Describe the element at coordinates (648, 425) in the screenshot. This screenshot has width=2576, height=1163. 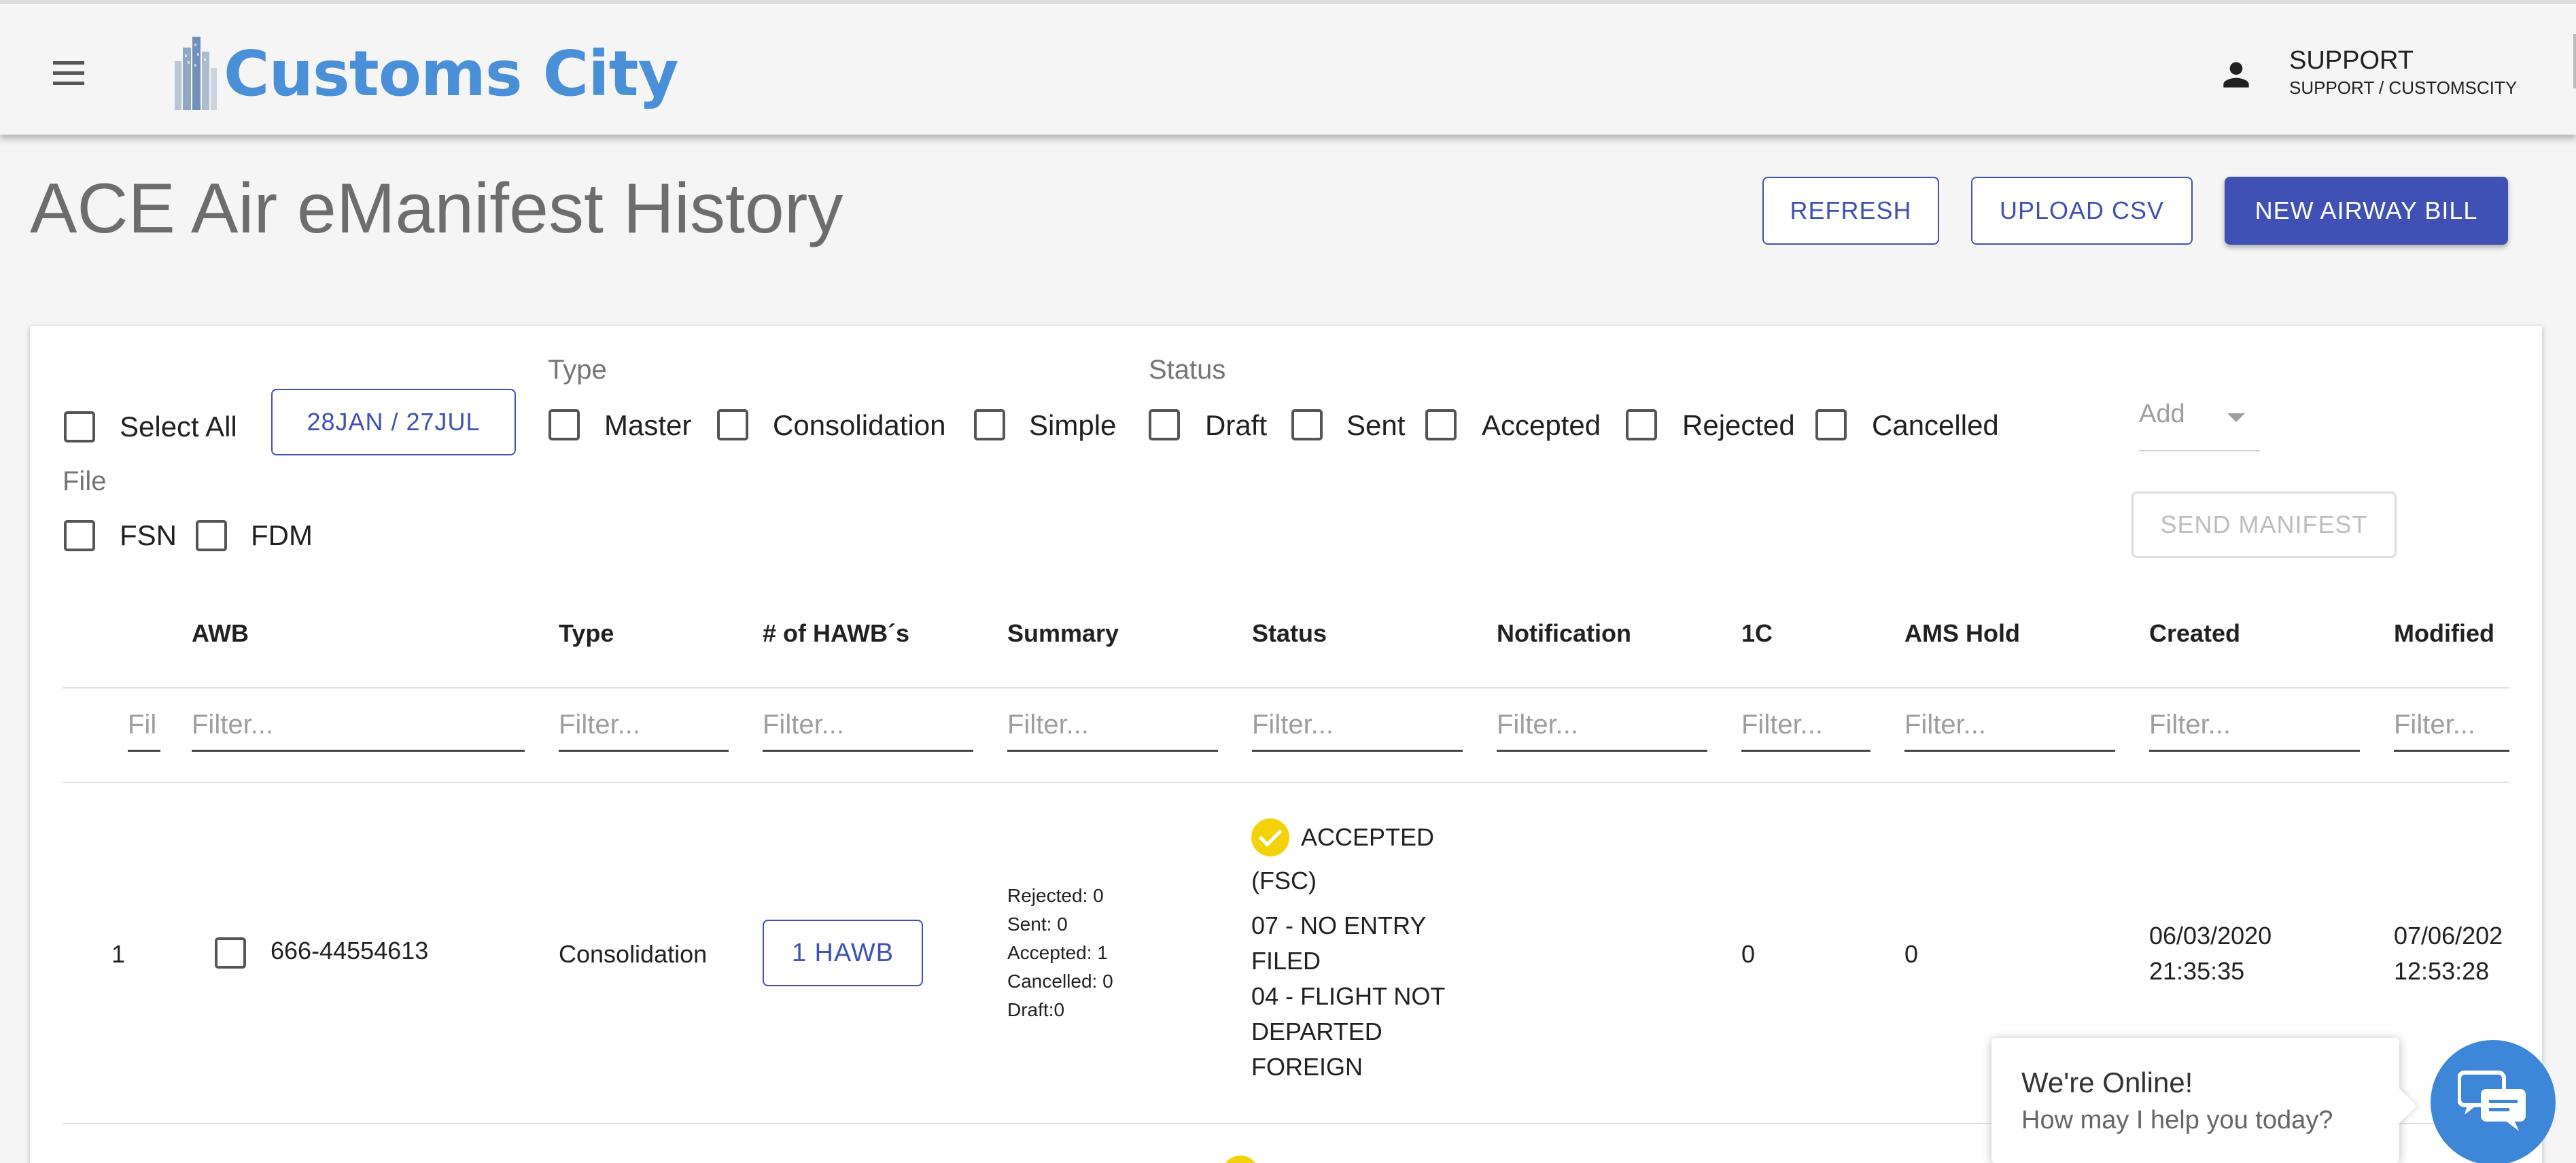
I see `type-master-label: Master` at that location.